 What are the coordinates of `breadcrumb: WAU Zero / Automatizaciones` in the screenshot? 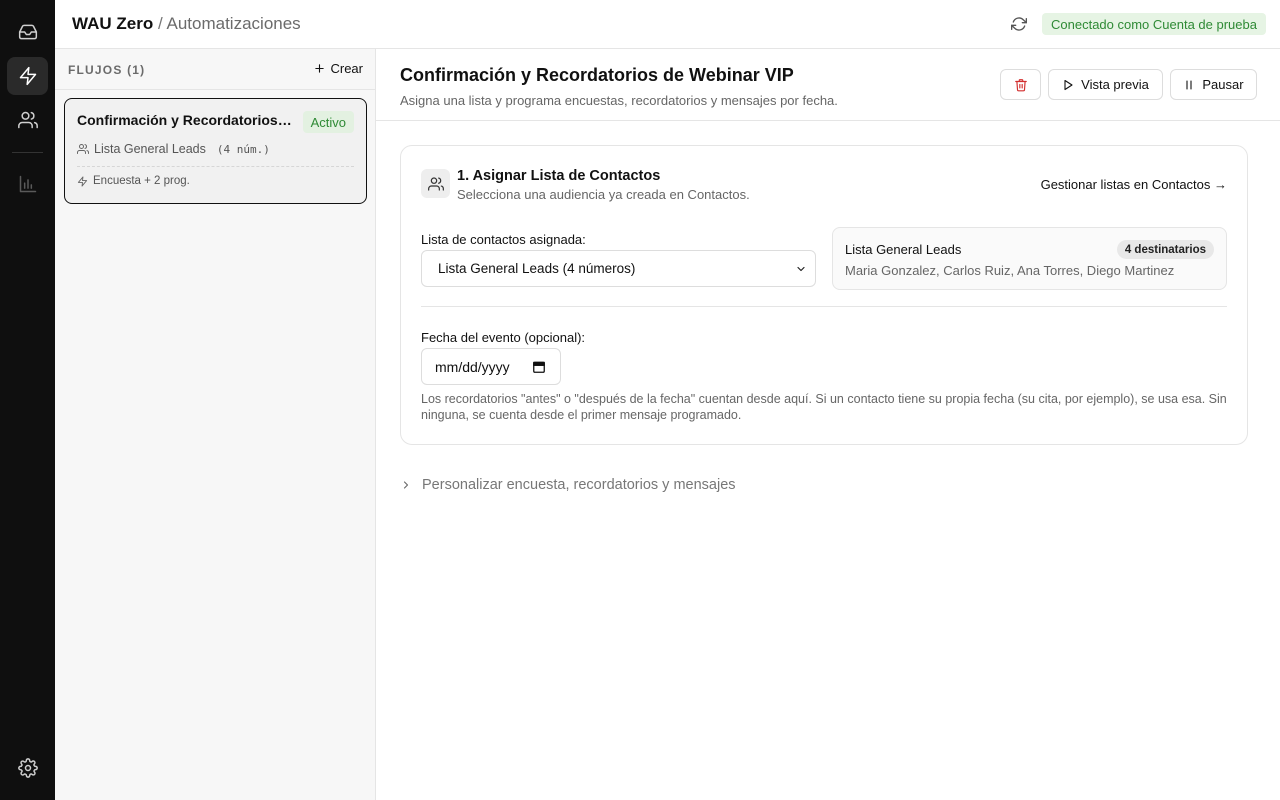 It's located at (186, 24).